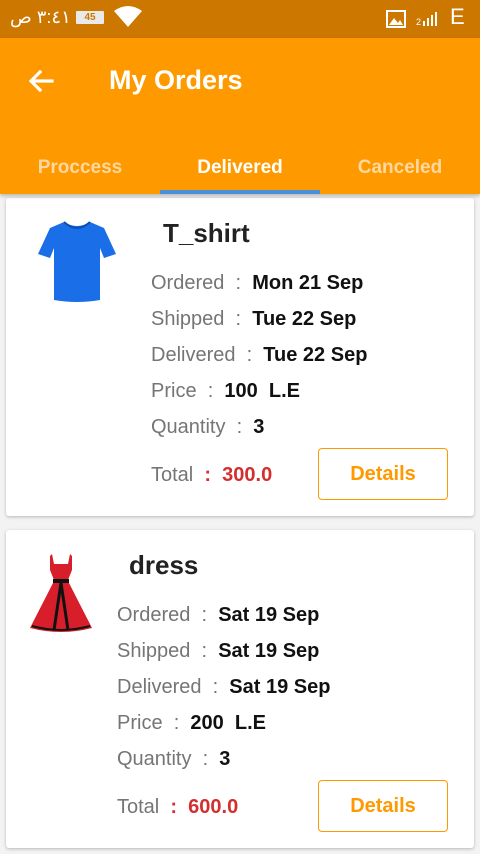  Describe the element at coordinates (223, 687) in the screenshot. I see `delivered-row: Delivered : Sat 19 Sep` at that location.